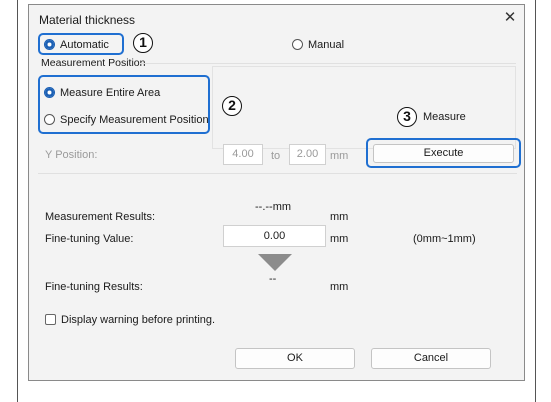  Describe the element at coordinates (339, 287) in the screenshot. I see `finetuning-results-unit: mm` at that location.